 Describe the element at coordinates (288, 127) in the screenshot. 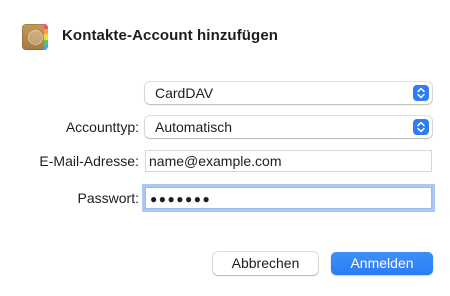

I see `account-type-select: Automatisch` at that location.